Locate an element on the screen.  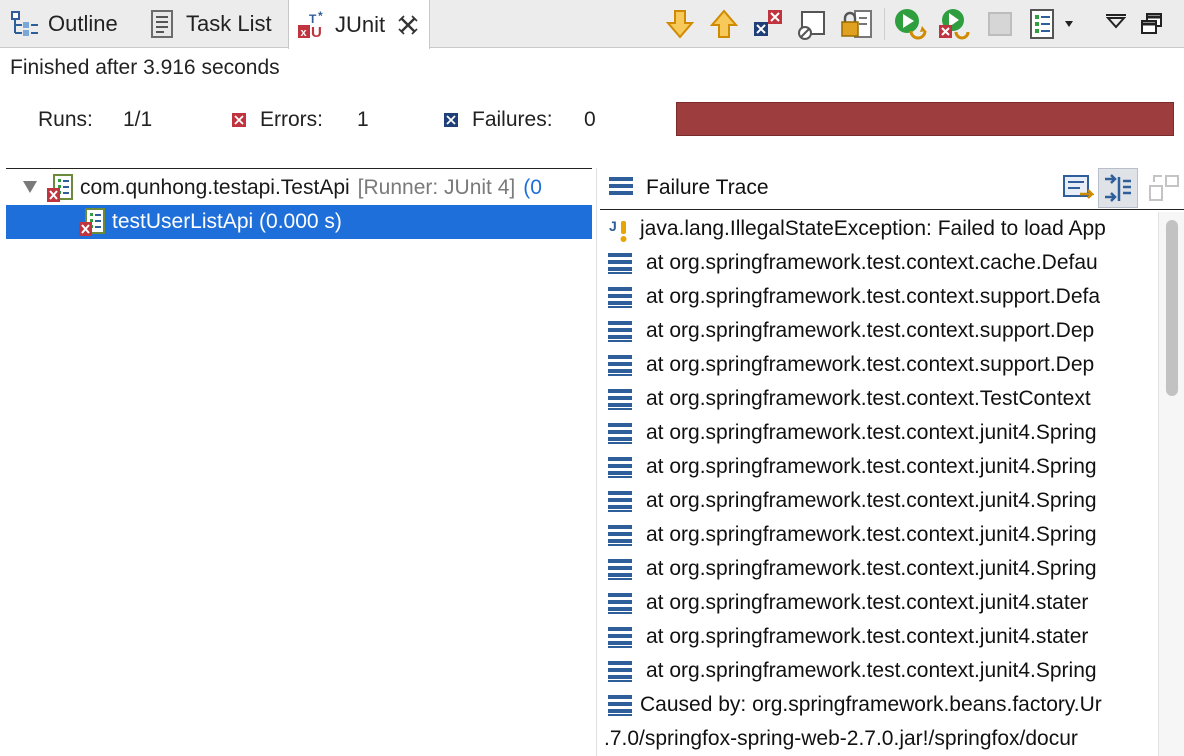
rerun-failed-first-button is located at coordinates (954, 24).